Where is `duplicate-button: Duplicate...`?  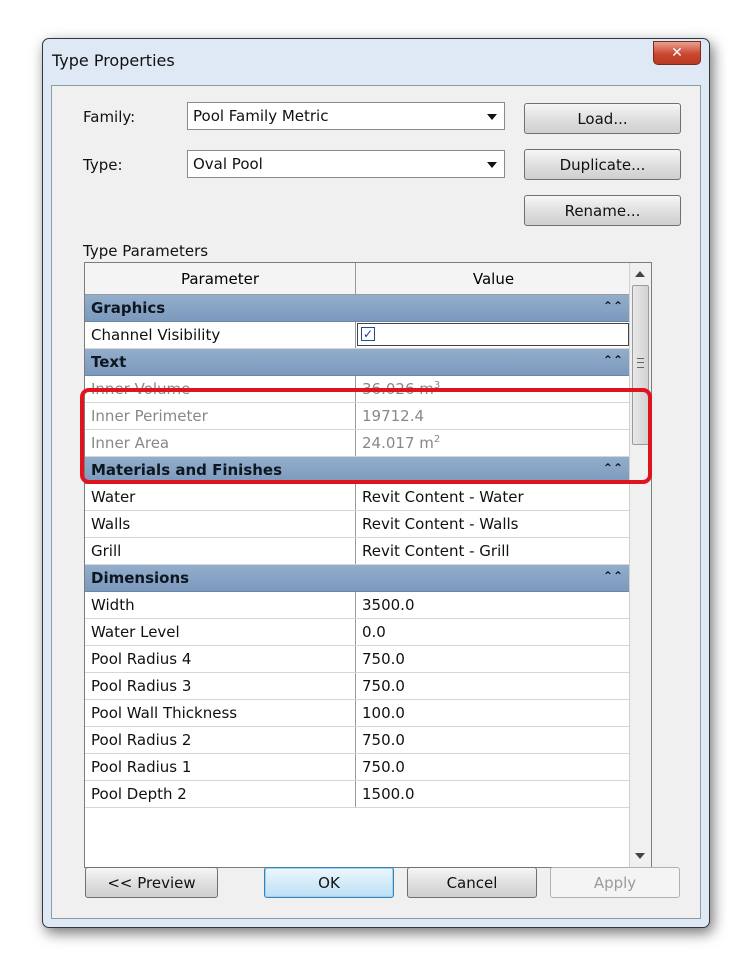
duplicate-button: Duplicate... is located at coordinates (602, 164).